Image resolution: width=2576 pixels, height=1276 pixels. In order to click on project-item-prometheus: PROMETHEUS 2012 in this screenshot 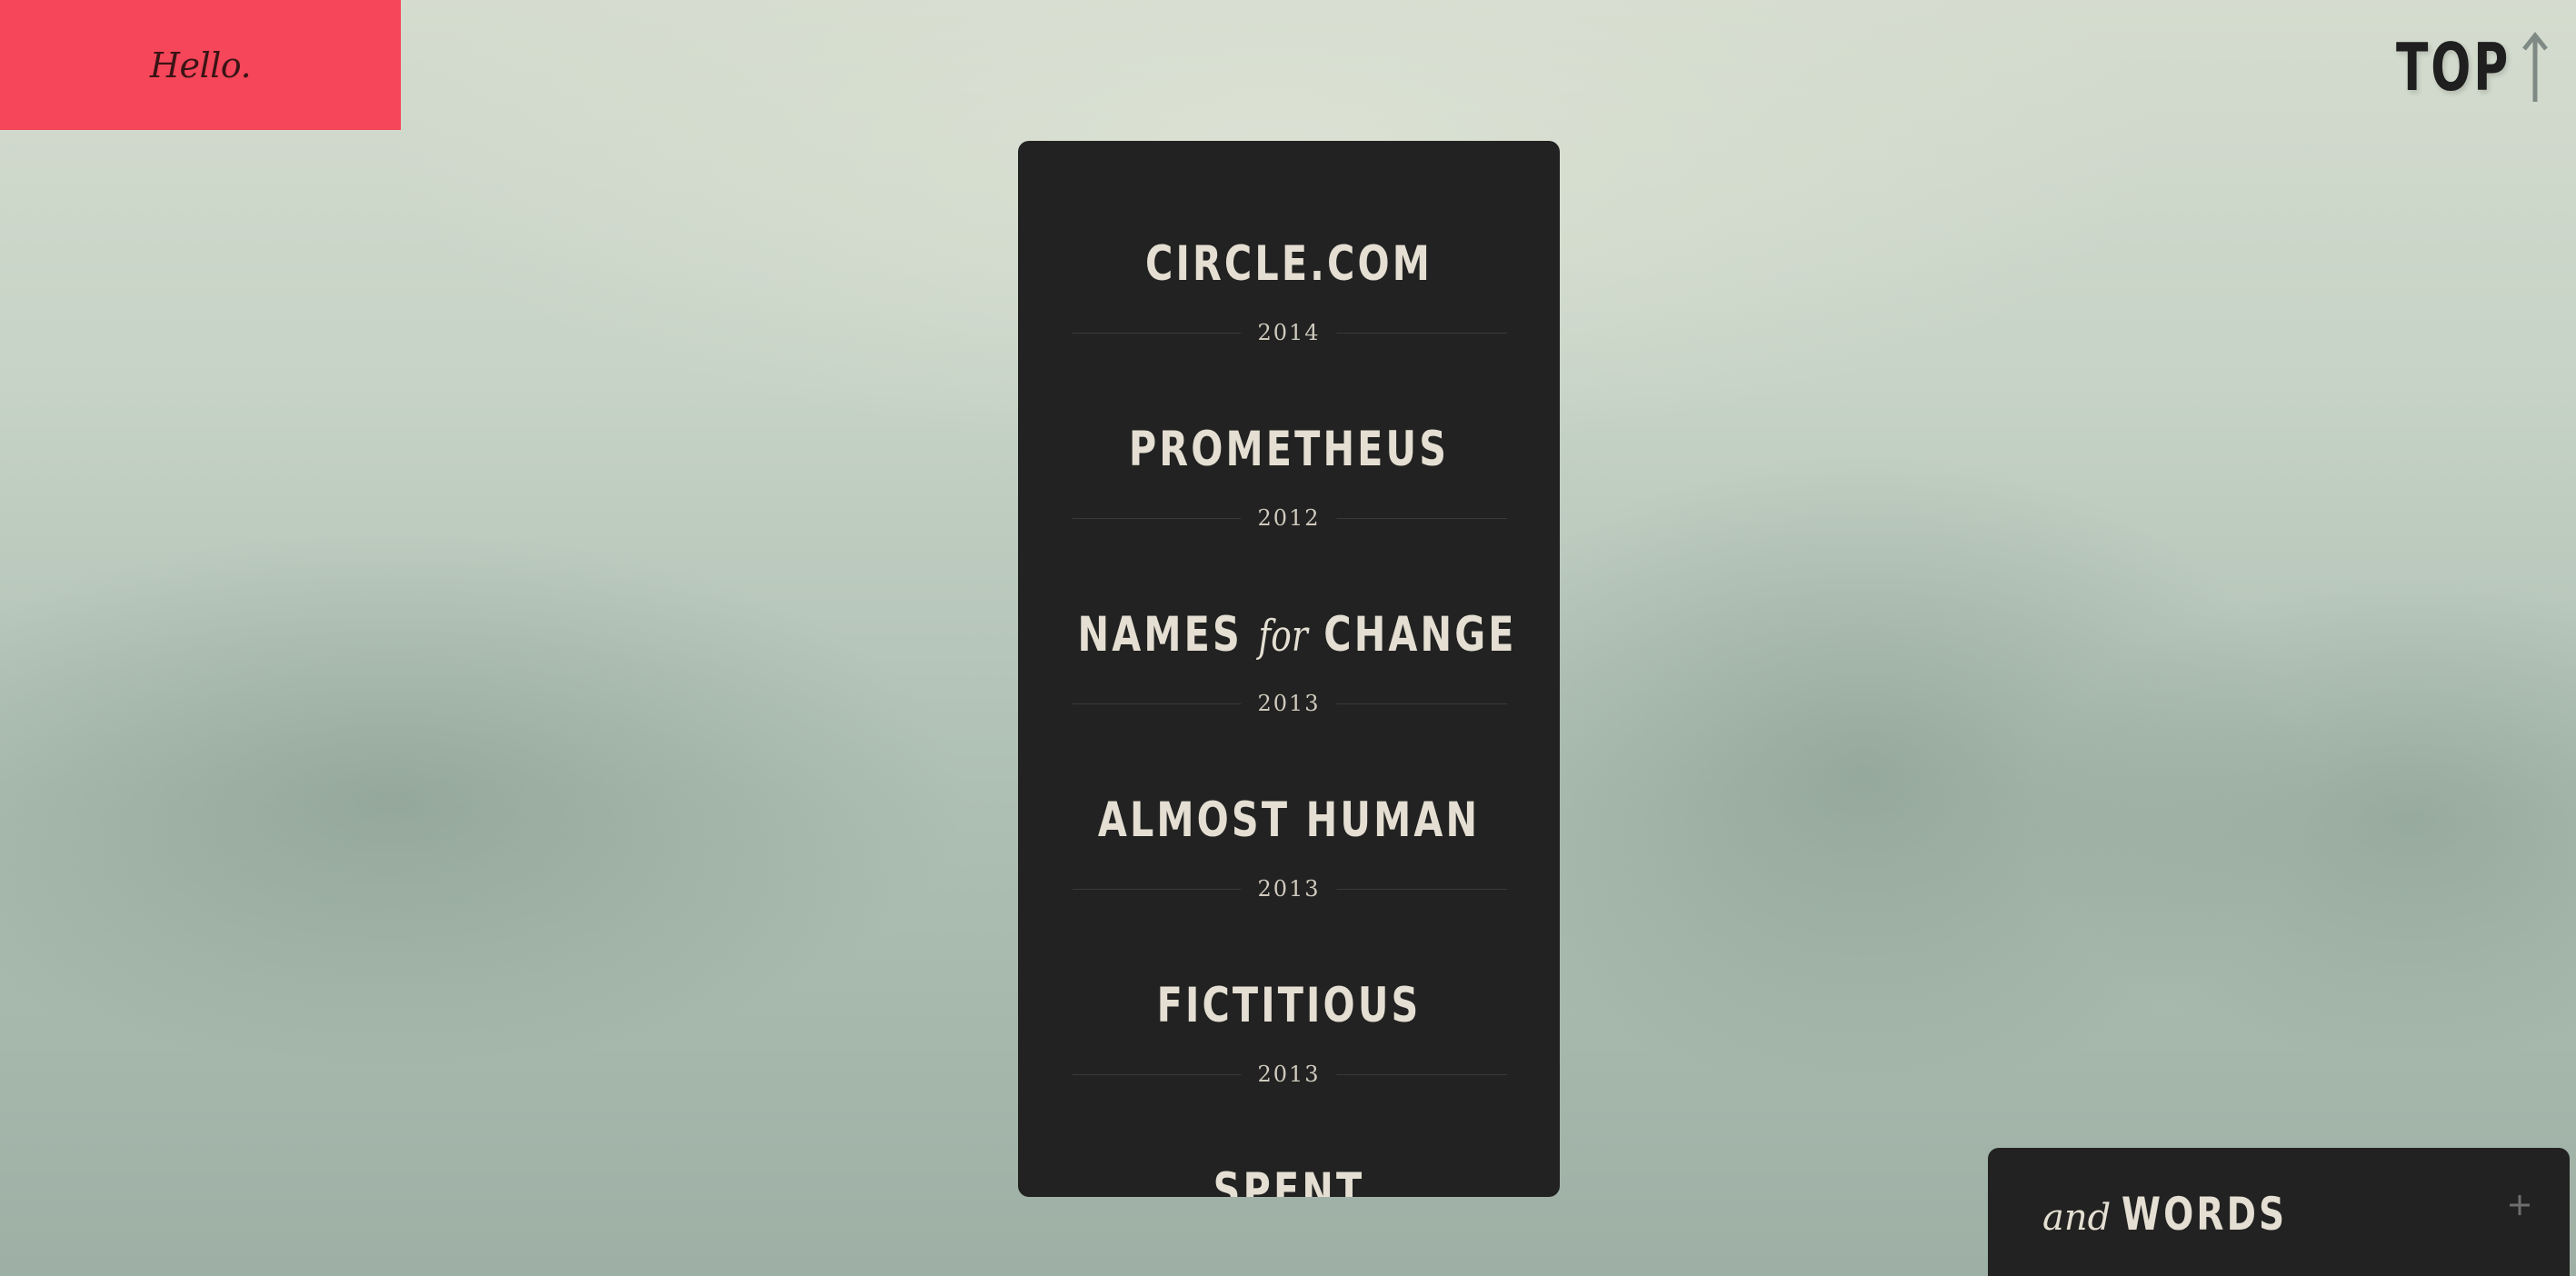, I will do `click(1289, 430)`.